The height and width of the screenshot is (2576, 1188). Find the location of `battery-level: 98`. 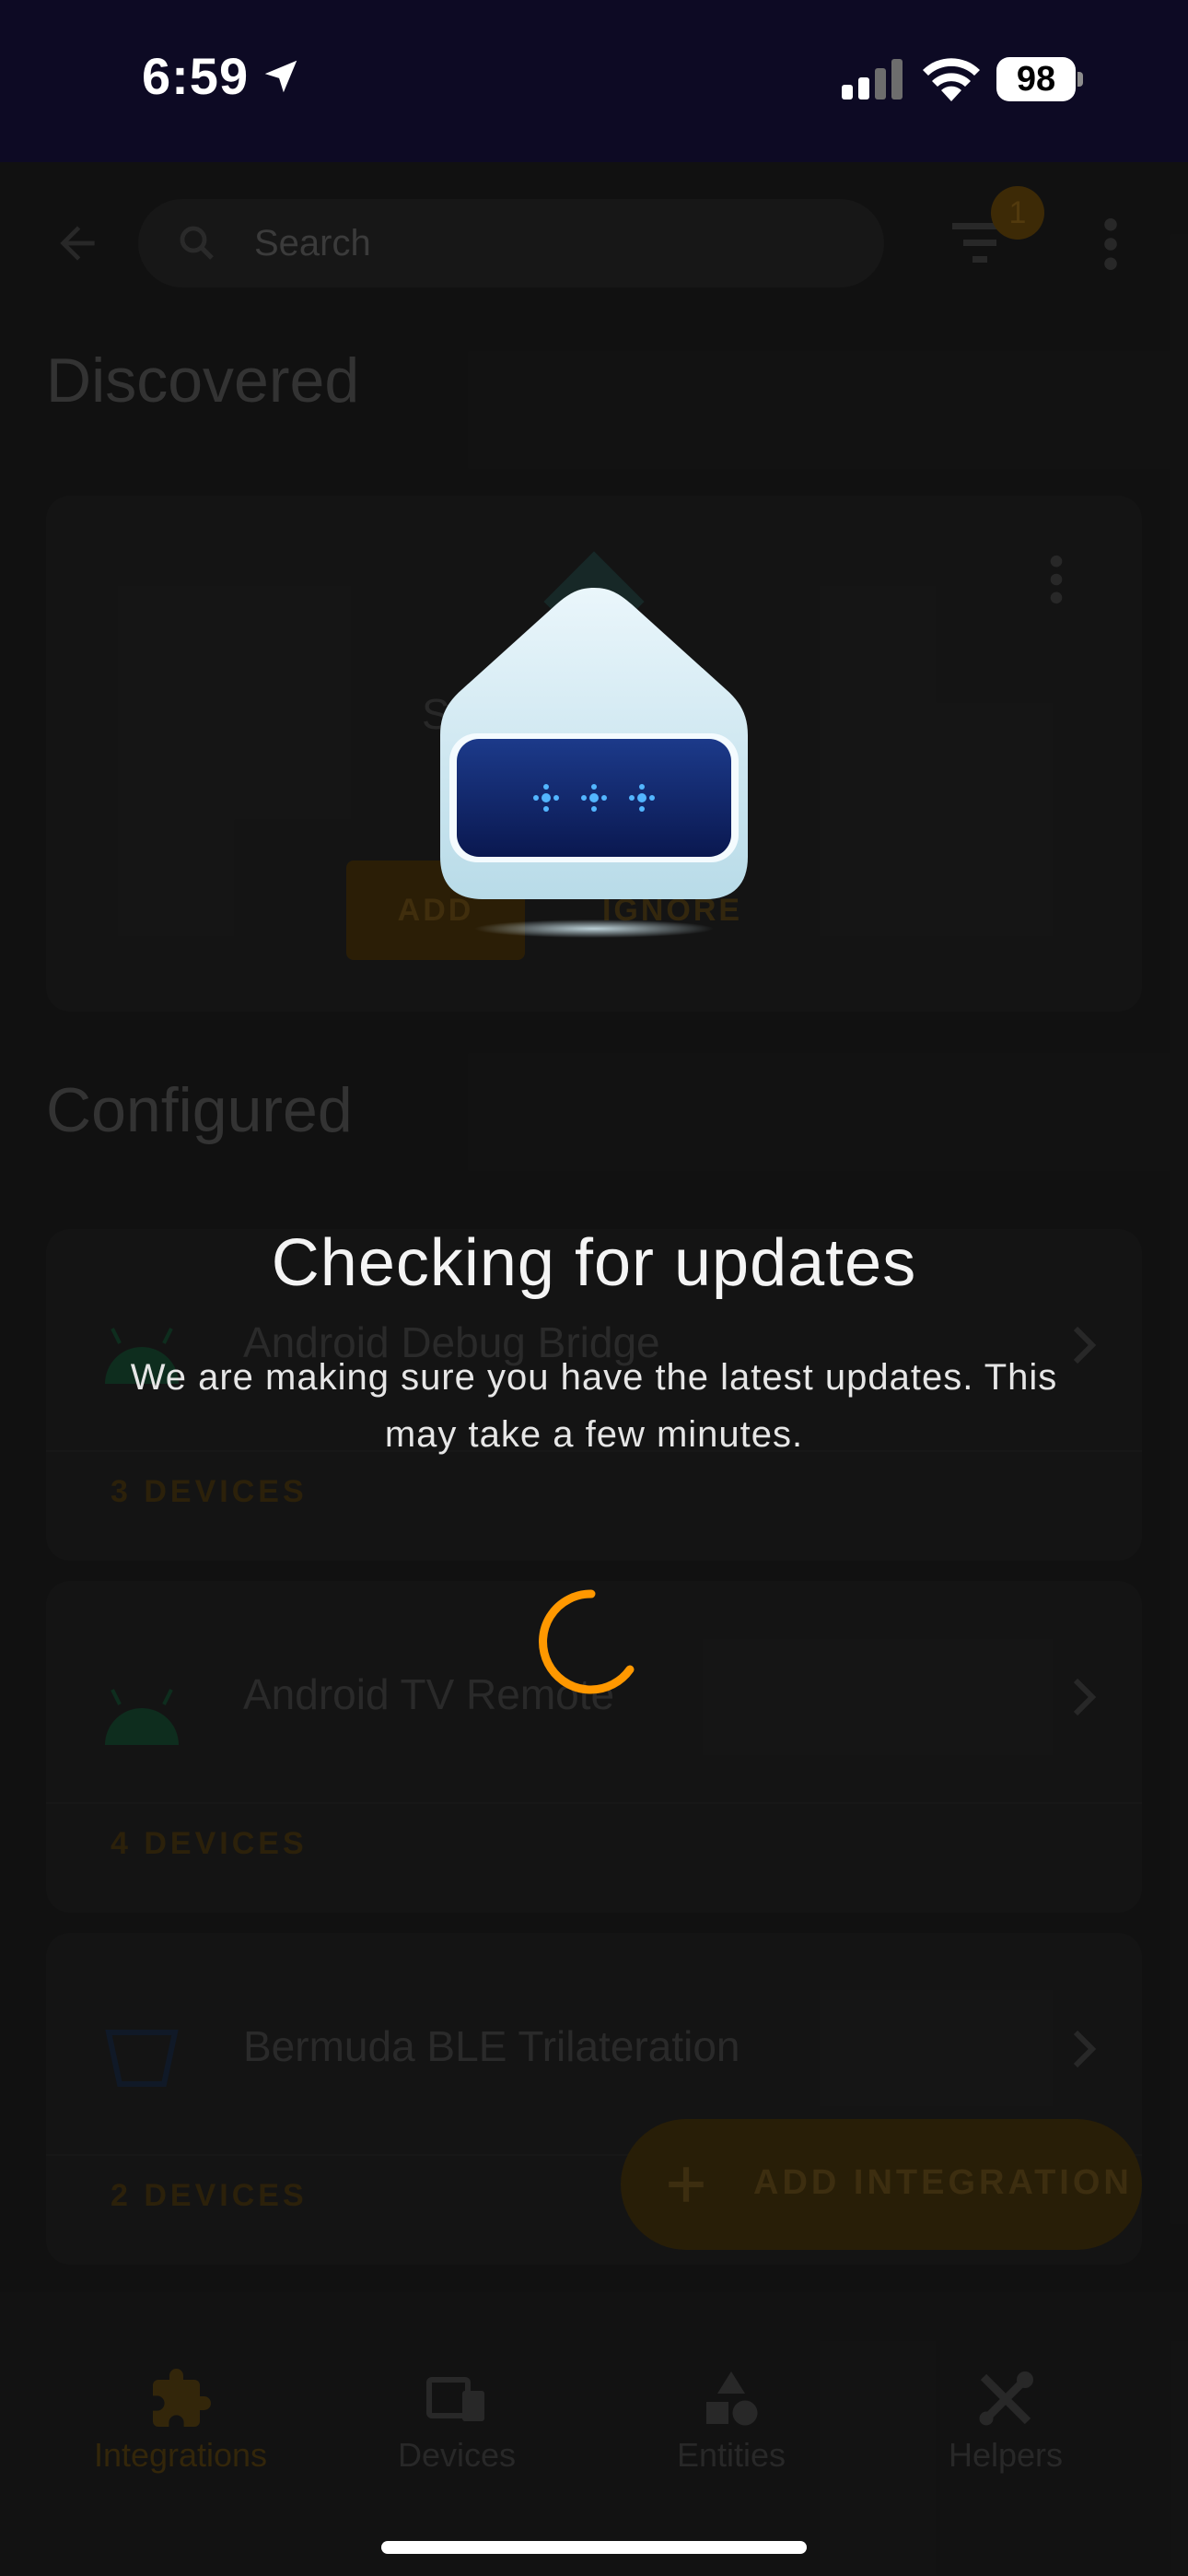

battery-level: 98 is located at coordinates (1036, 79).